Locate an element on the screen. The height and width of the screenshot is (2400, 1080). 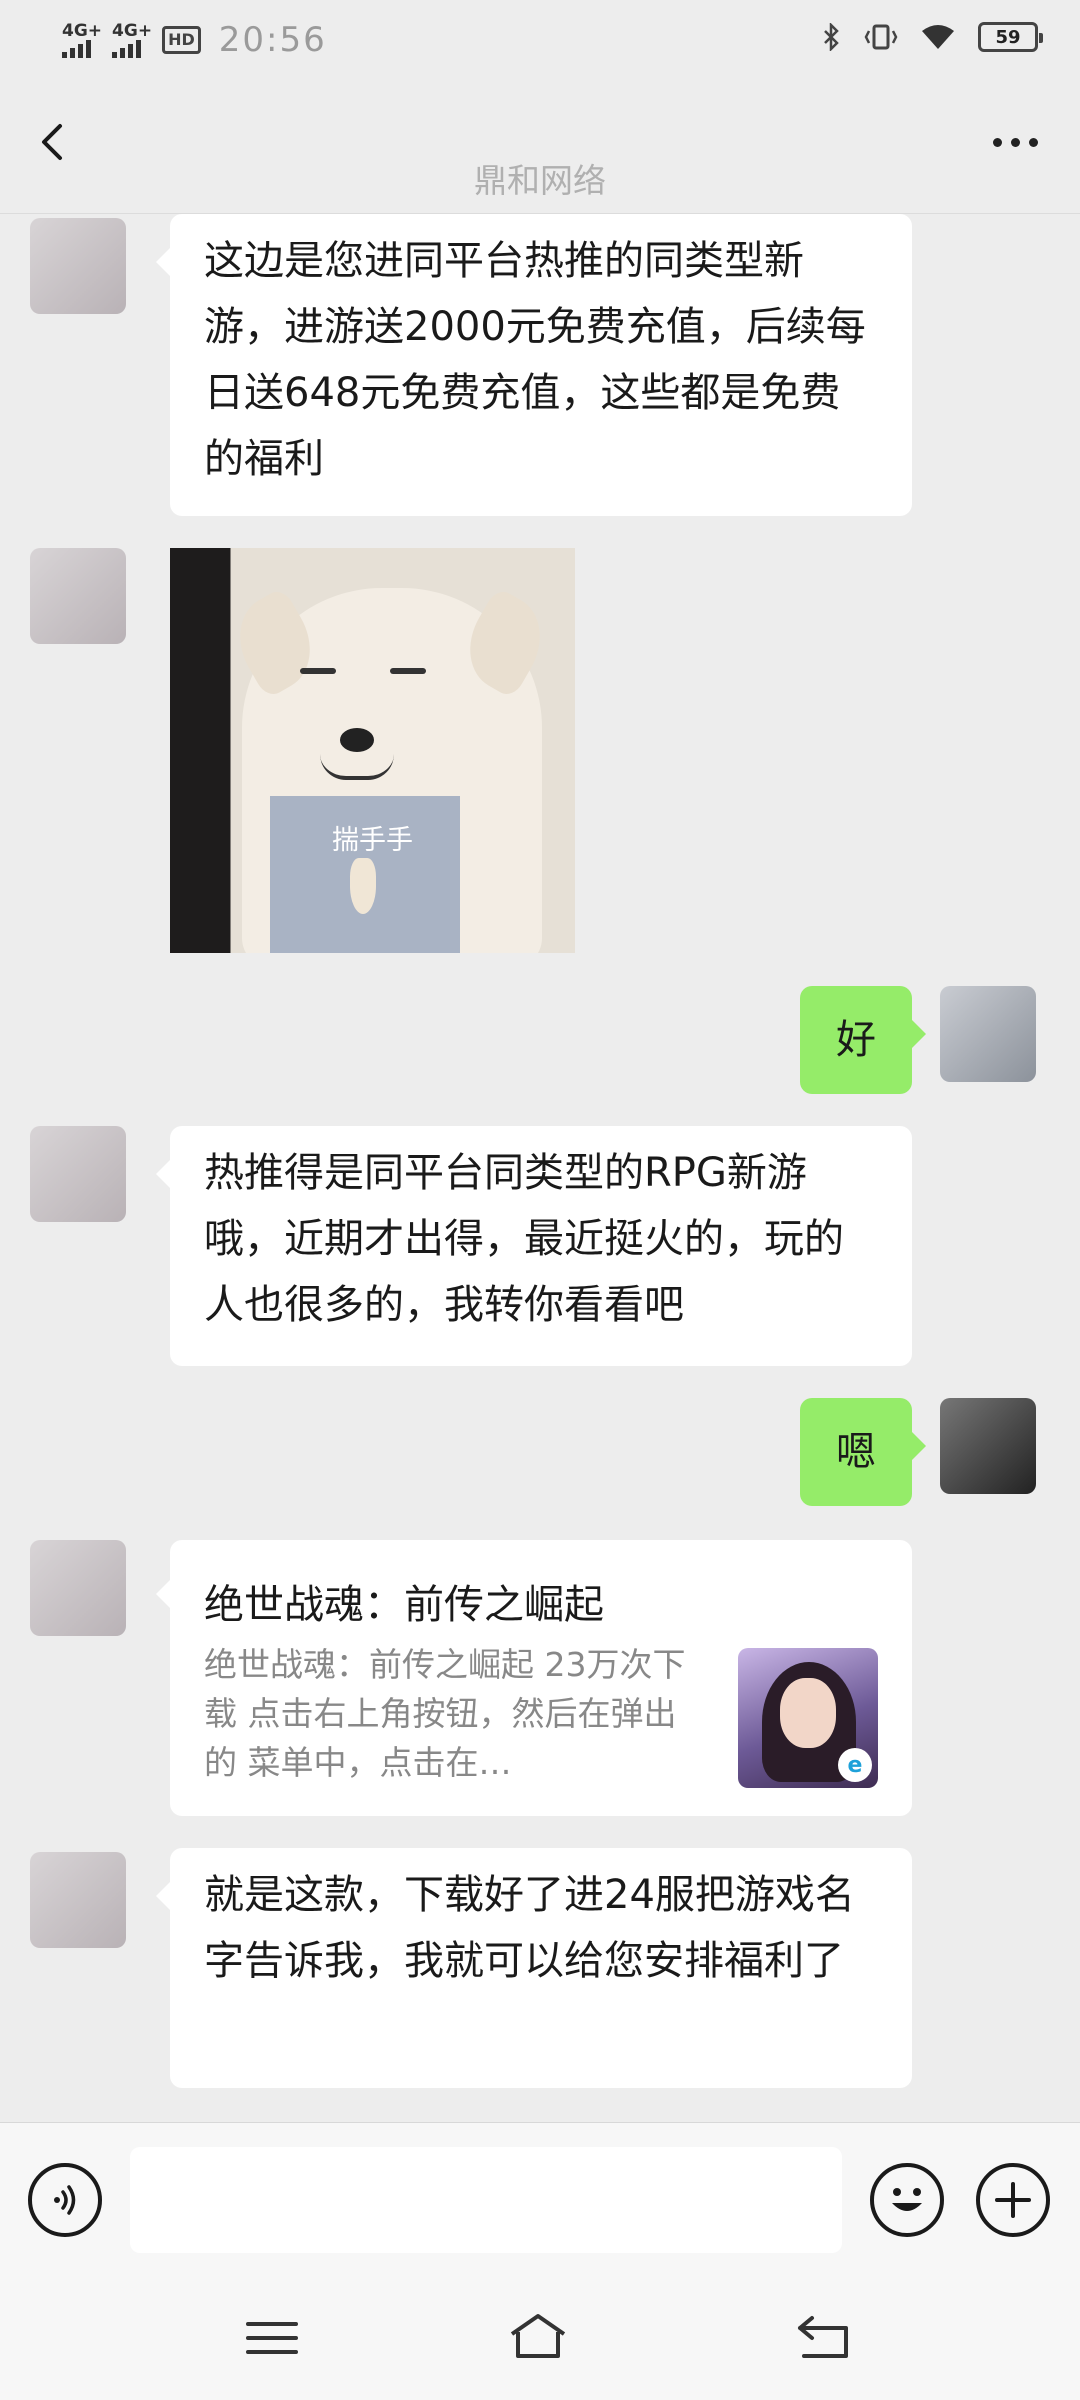
cellular-signal-icon-2: 4G+ is located at coordinates (132, 39).